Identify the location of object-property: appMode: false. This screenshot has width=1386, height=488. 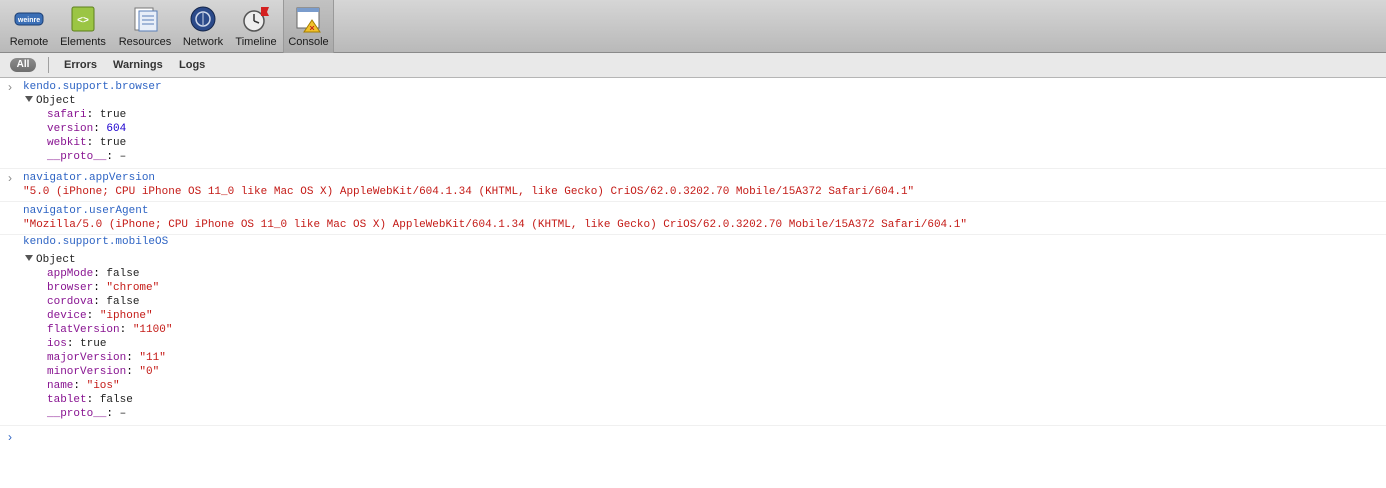
(93, 274).